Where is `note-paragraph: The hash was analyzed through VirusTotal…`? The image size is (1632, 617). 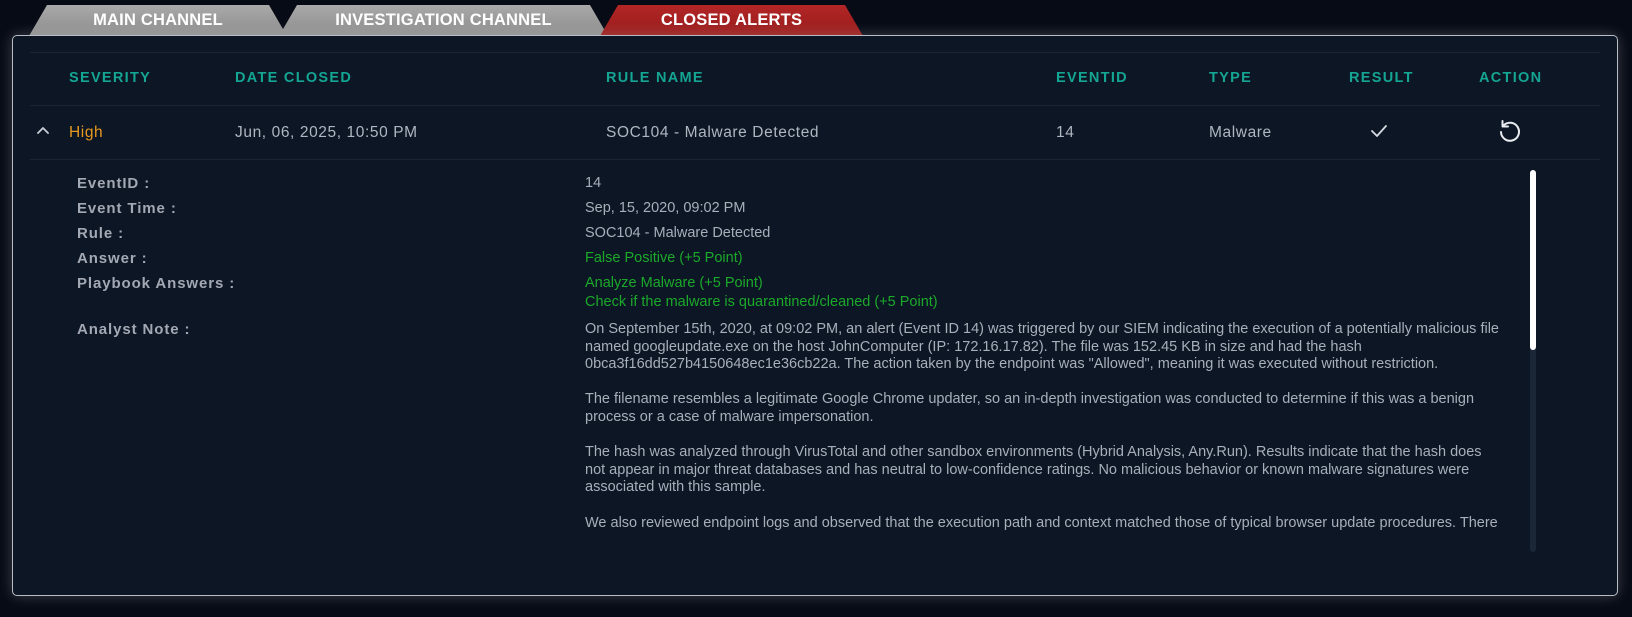 note-paragraph: The hash was analyzed through VirusTotal… is located at coordinates (1033, 470).